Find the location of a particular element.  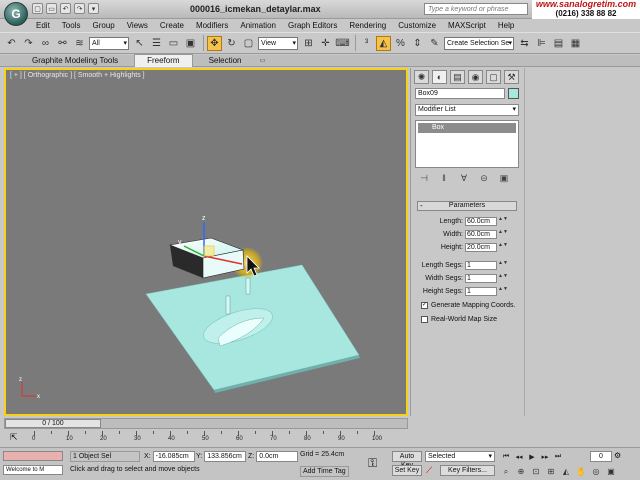

display-tab-icon: ▢ is located at coordinates (493, 77).